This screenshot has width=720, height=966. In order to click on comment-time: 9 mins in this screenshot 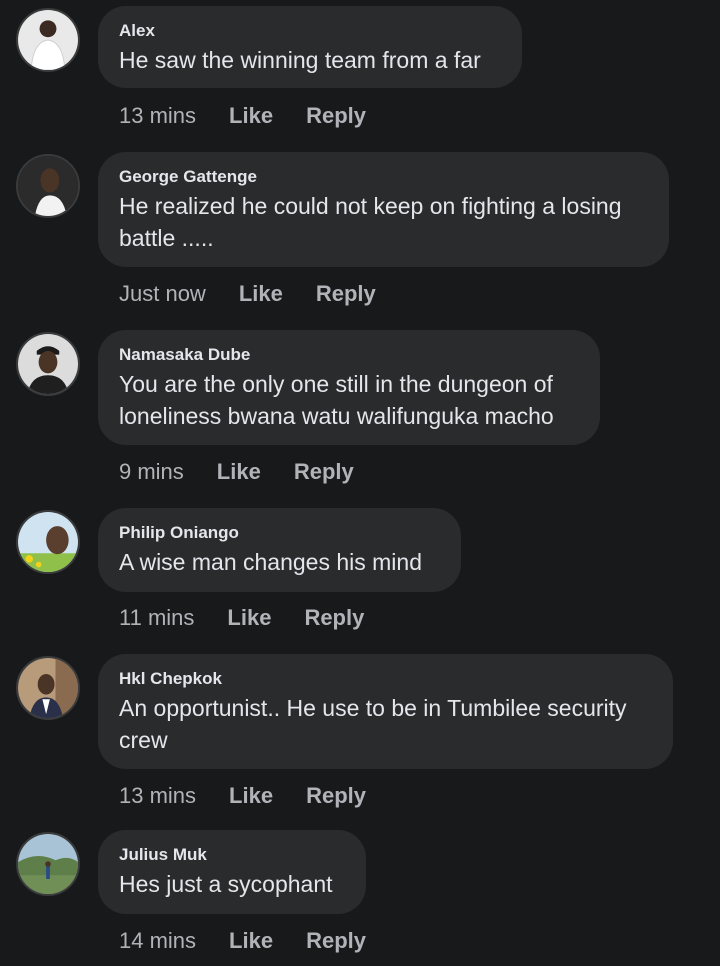, I will do `click(151, 471)`.